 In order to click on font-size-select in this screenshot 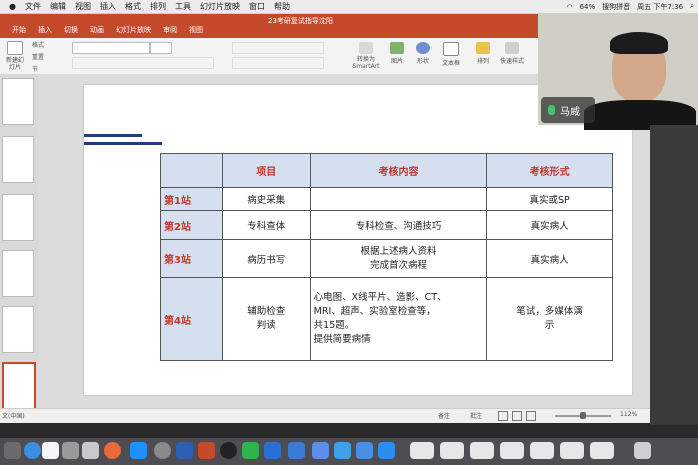, I will do `click(161, 48)`.